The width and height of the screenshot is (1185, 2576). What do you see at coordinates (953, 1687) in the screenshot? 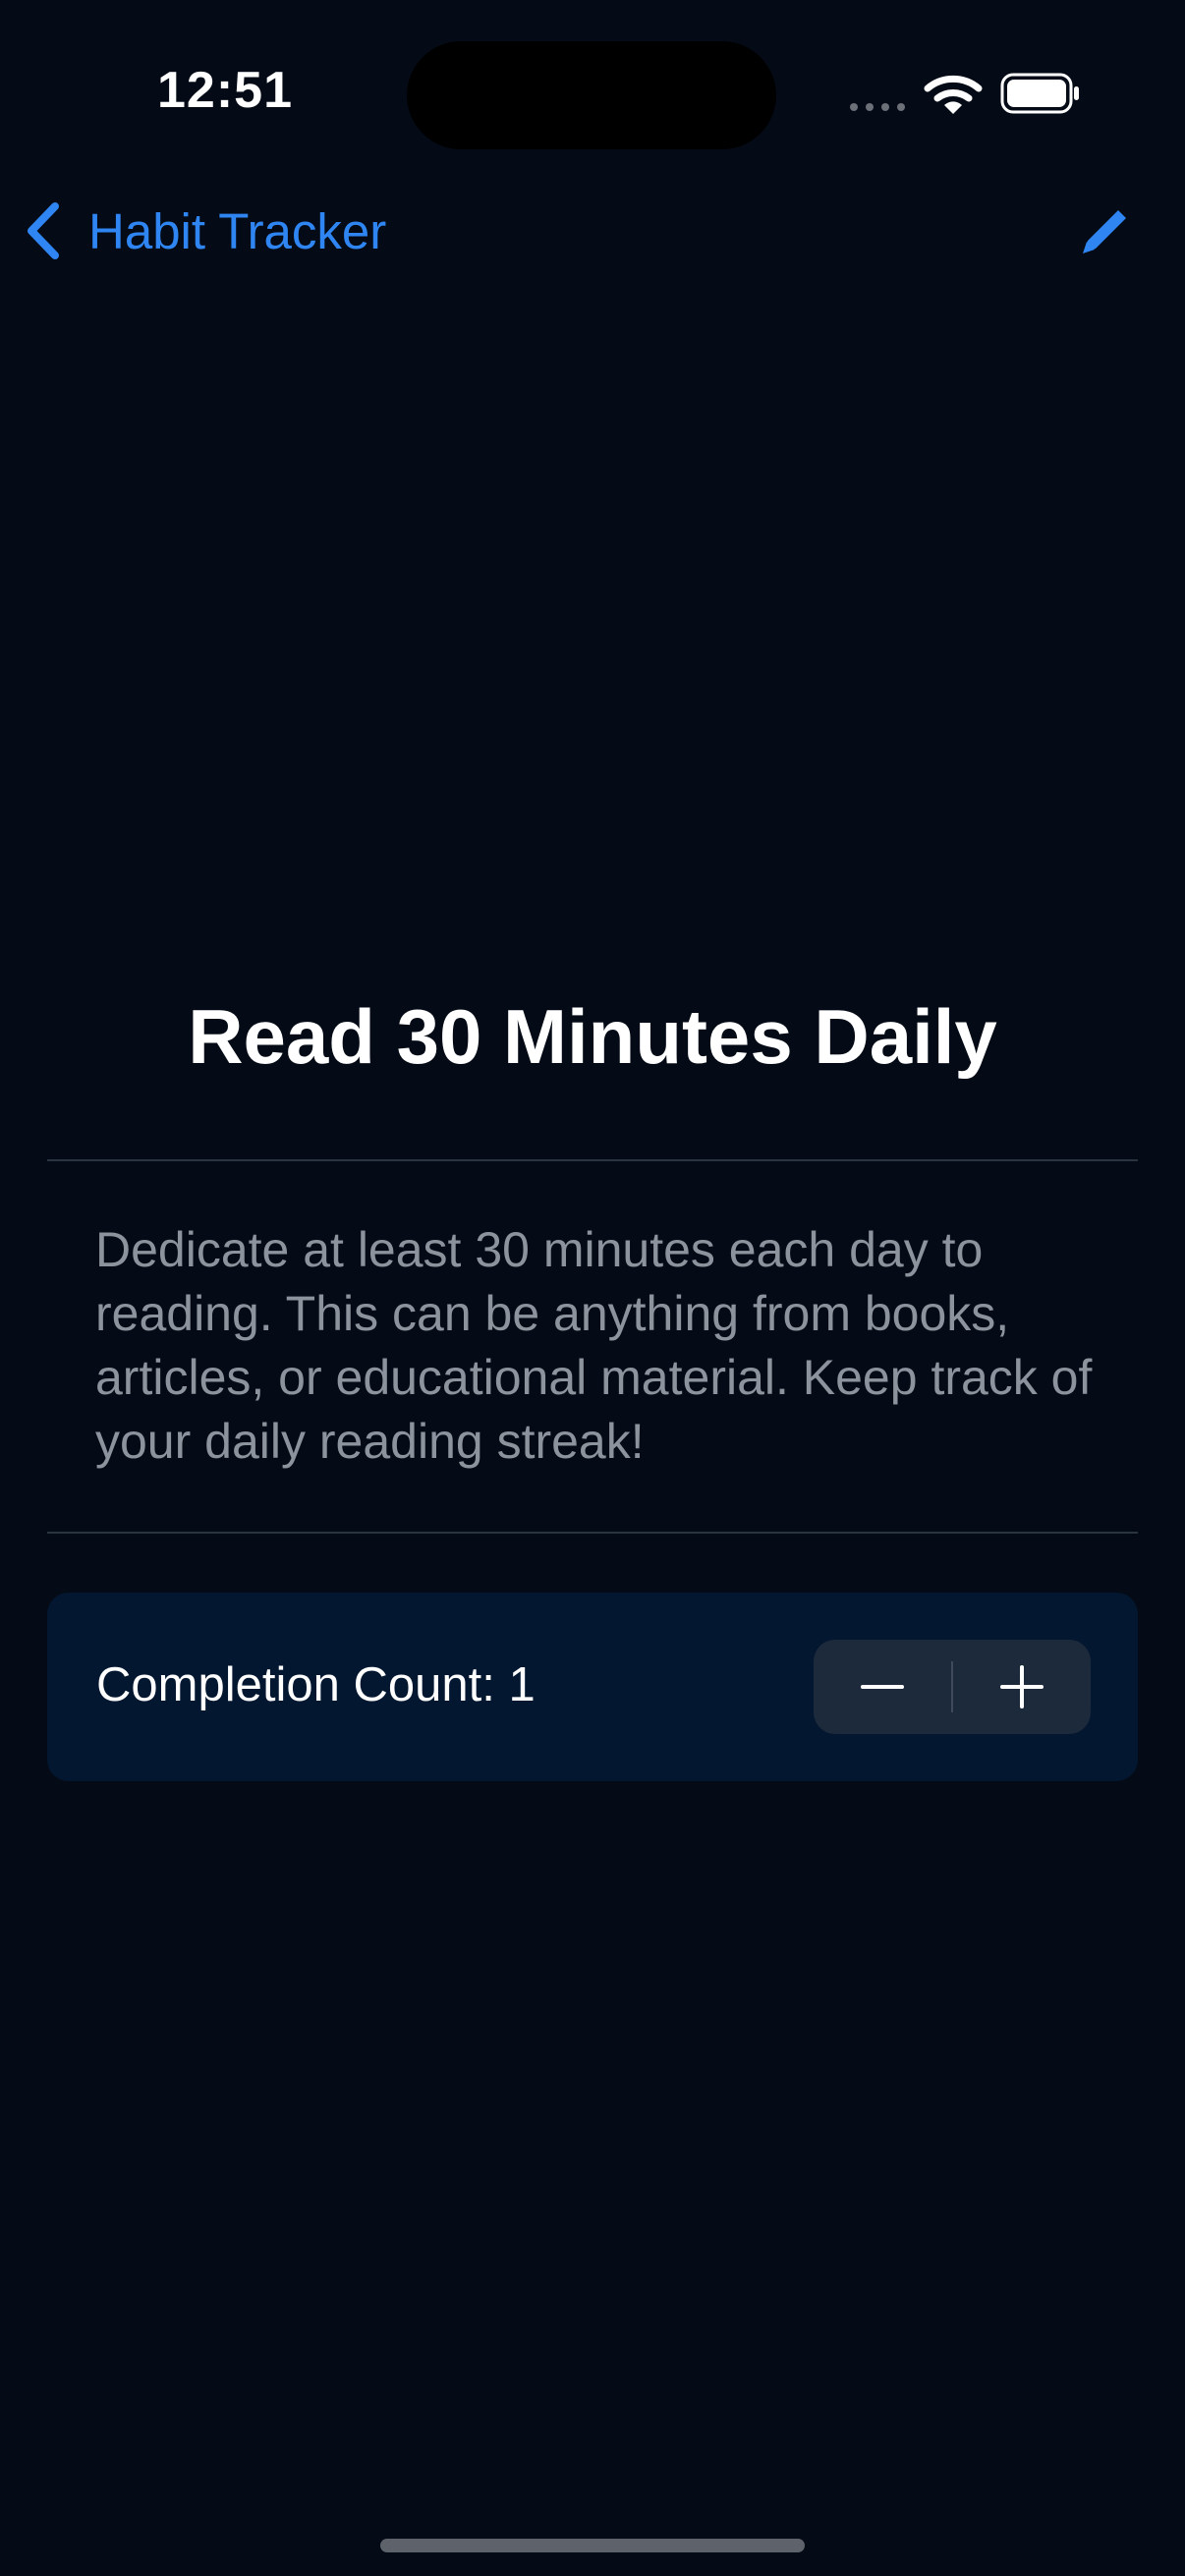
I see `completion-stepper` at bounding box center [953, 1687].